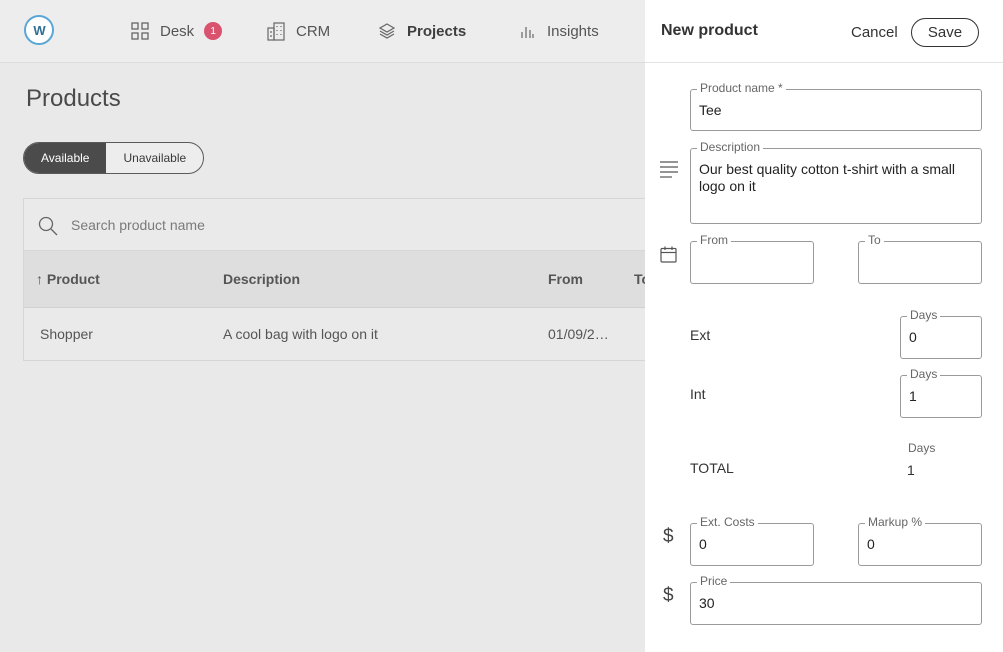 The image size is (1003, 652). Describe the element at coordinates (730, 147) in the screenshot. I see `field-label: Description` at that location.